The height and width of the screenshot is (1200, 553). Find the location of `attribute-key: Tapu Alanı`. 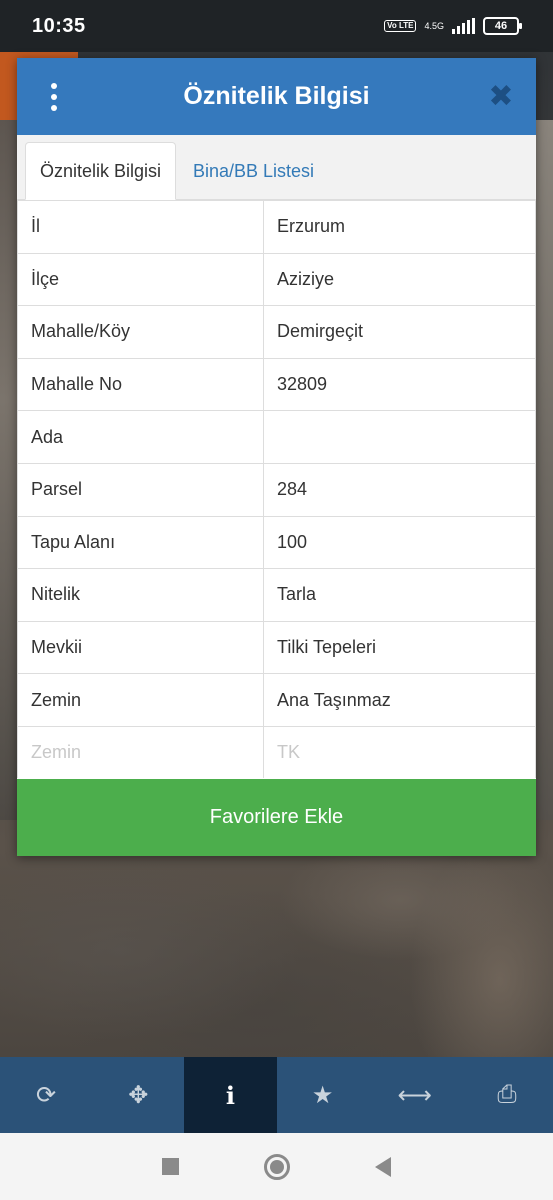

attribute-key: Tapu Alanı is located at coordinates (140, 542).